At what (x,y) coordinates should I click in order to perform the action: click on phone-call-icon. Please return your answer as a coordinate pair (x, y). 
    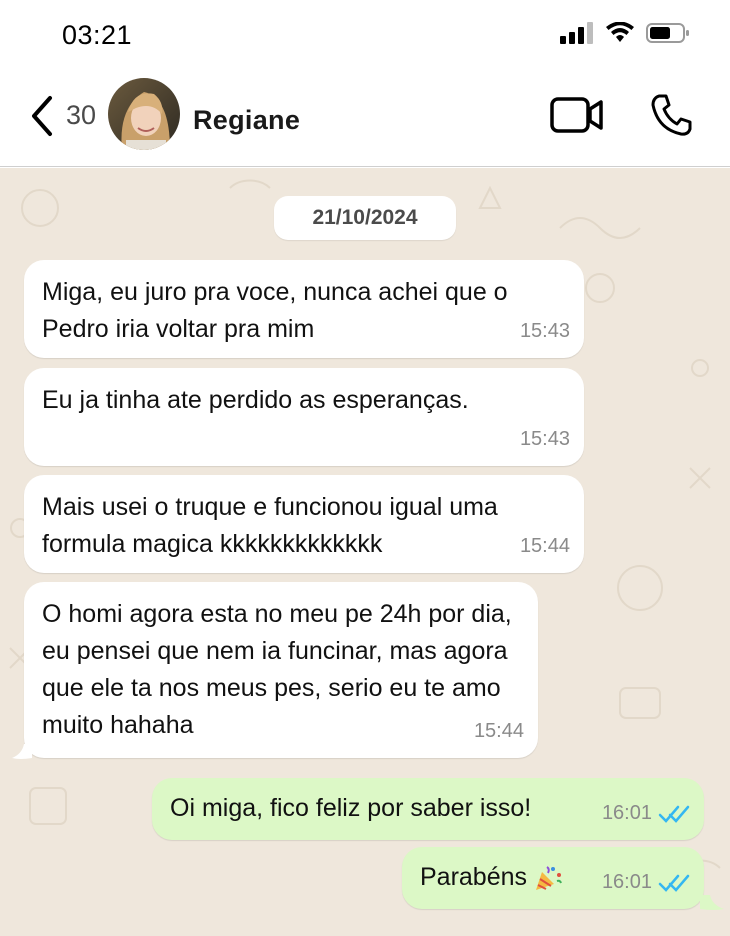
    Looking at the image, I should click on (671, 115).